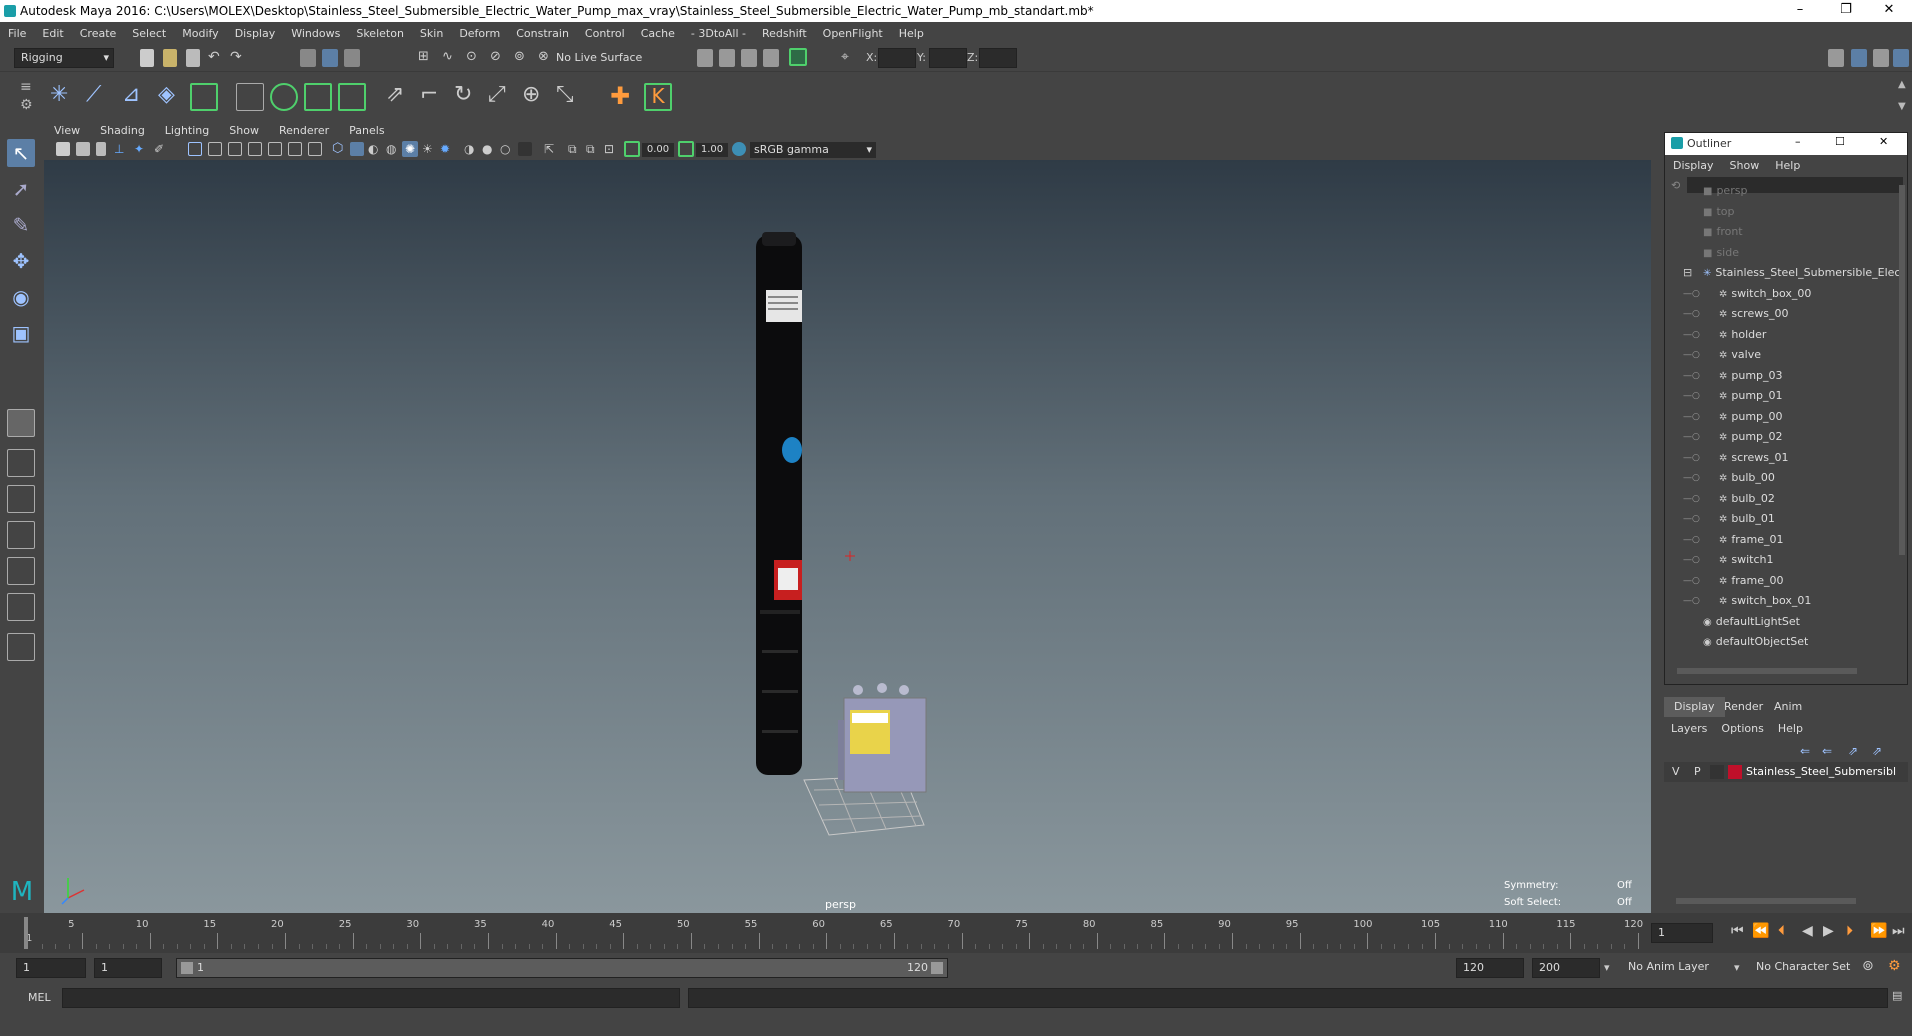 The height and width of the screenshot is (1036, 1912). Describe the element at coordinates (1786, 772) in the screenshot. I see `layer-row: V P Stainless_Steel_Submersibl` at that location.